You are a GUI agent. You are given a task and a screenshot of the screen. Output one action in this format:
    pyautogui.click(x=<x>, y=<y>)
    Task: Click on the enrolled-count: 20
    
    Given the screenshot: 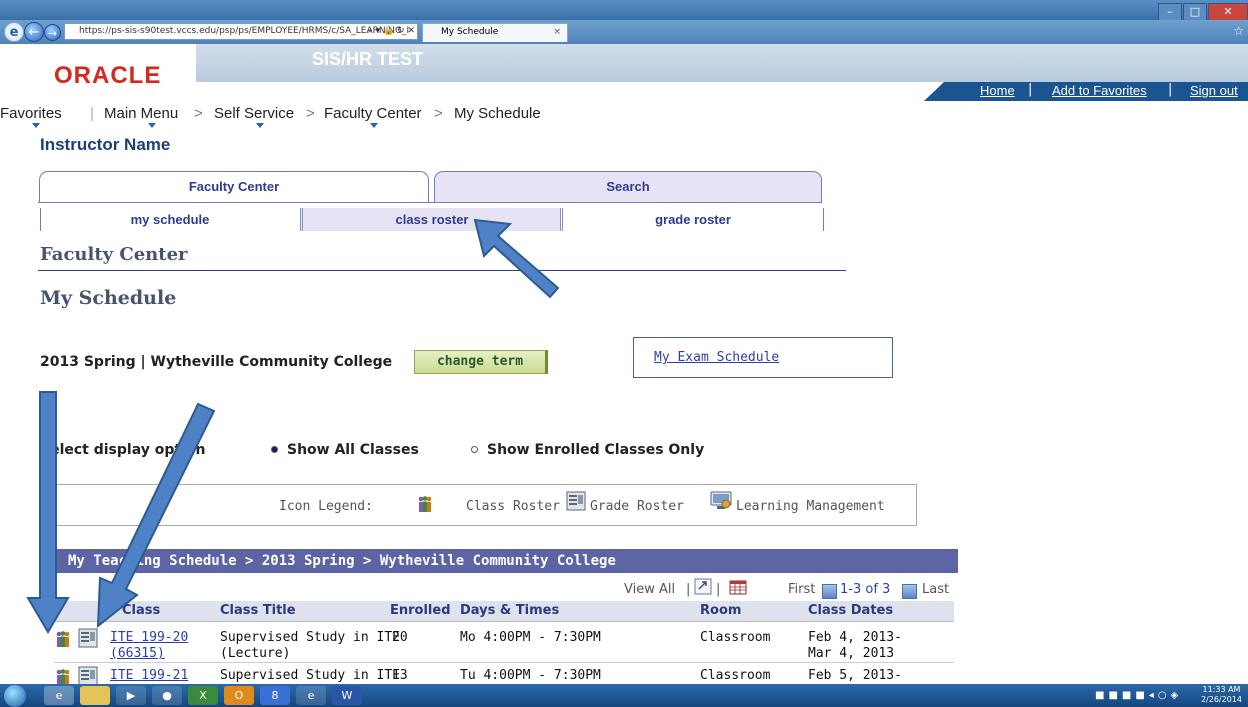 What is the action you would take?
    pyautogui.click(x=400, y=637)
    